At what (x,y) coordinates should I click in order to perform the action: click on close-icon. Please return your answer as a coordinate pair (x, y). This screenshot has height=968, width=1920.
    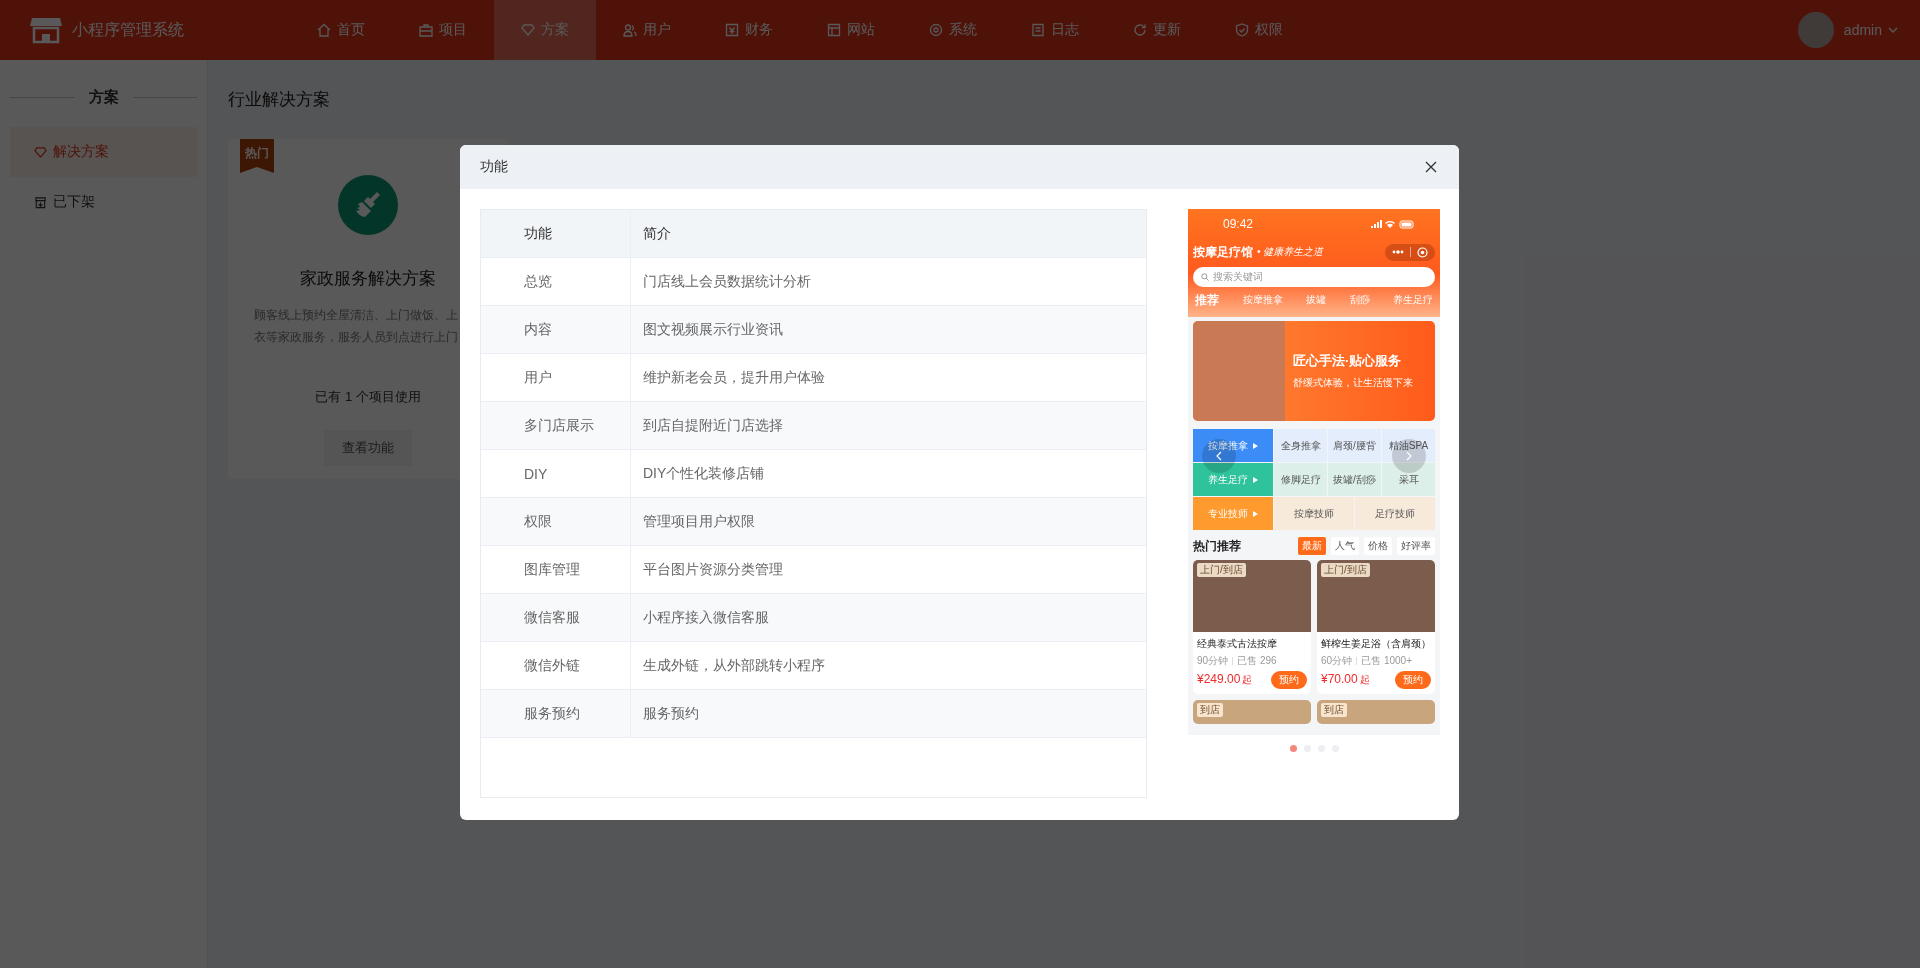
    Looking at the image, I should click on (1431, 167).